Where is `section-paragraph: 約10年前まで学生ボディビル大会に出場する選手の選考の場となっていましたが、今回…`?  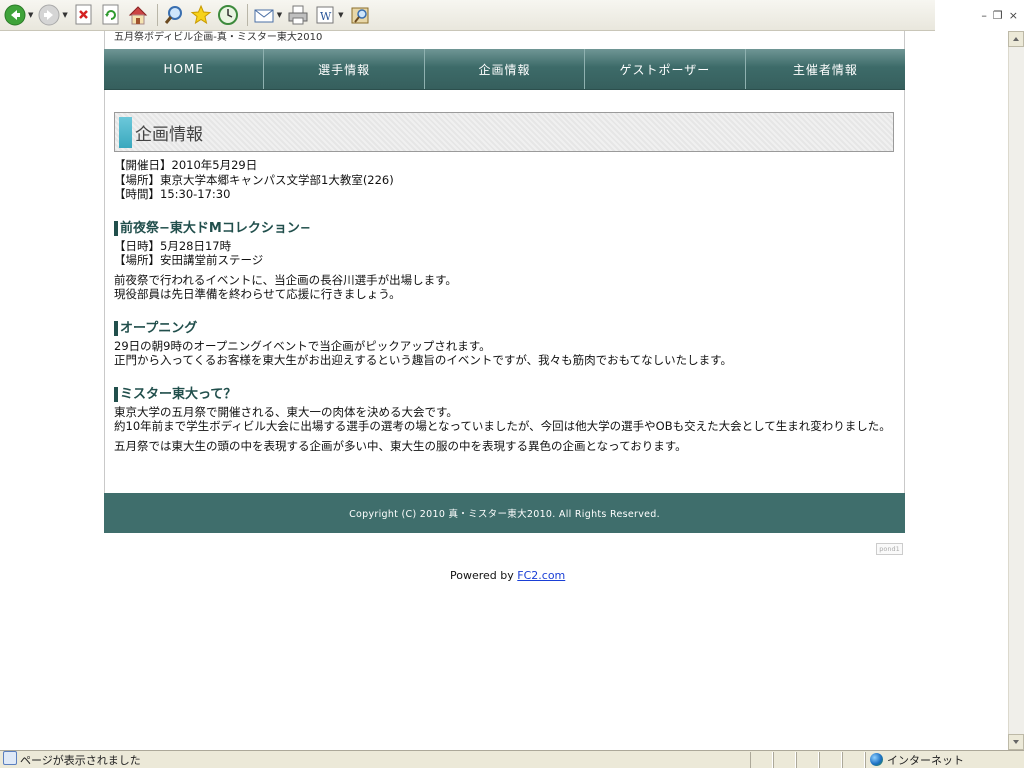 section-paragraph: 約10年前まで学生ボディビル大会に出場する選手の選考の場となっていましたが、今回… is located at coordinates (502, 426).